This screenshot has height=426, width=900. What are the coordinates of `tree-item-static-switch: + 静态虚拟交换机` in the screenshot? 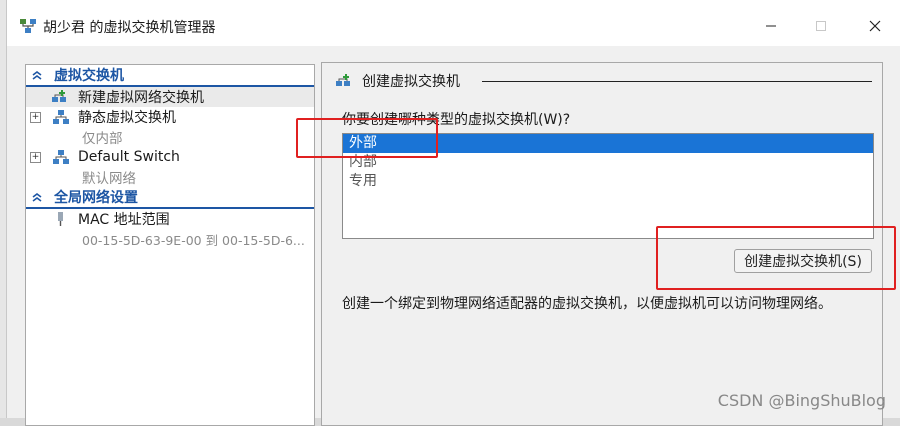 It's located at (170, 117).